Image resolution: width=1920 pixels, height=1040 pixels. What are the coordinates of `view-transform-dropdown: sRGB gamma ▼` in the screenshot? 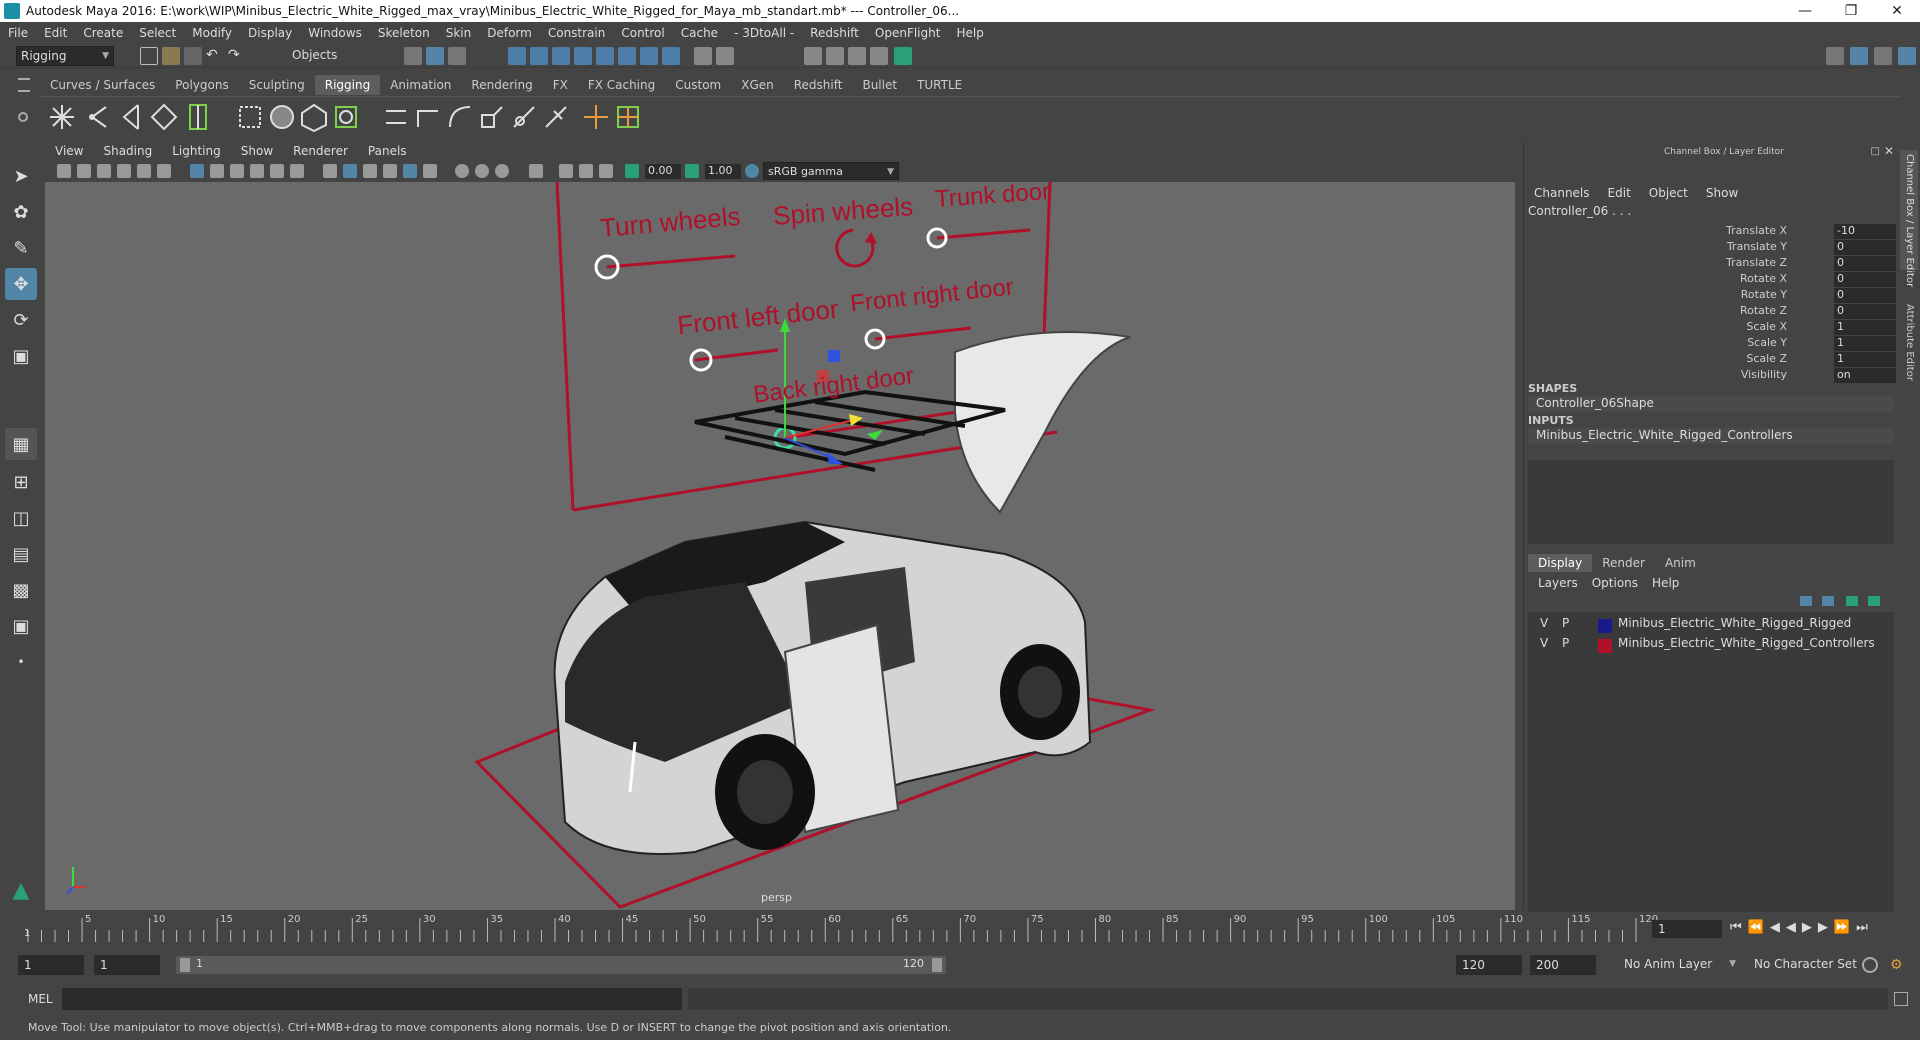 It's located at (831, 171).